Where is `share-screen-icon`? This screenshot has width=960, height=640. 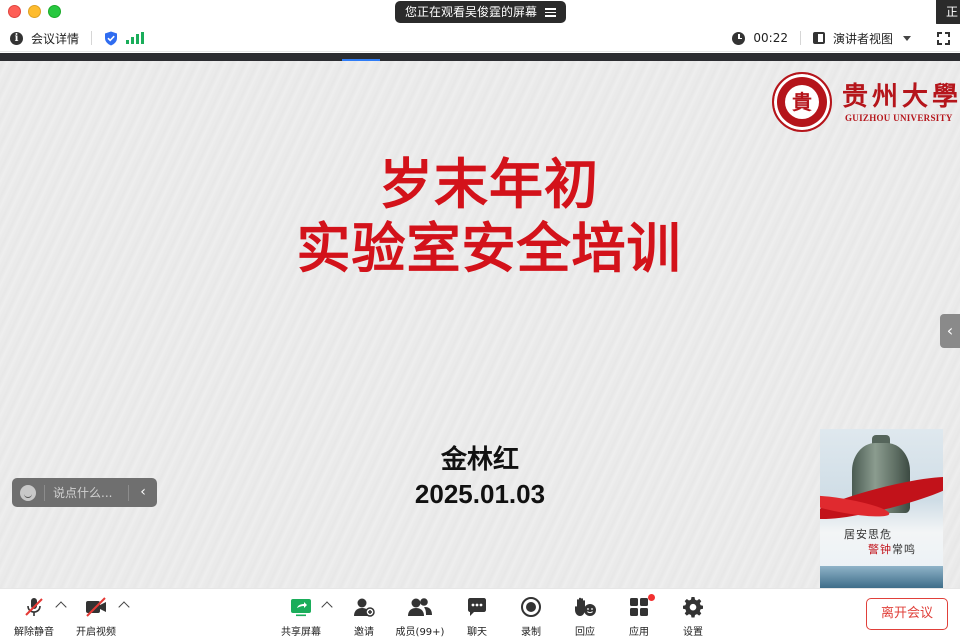 share-screen-icon is located at coordinates (301, 608).